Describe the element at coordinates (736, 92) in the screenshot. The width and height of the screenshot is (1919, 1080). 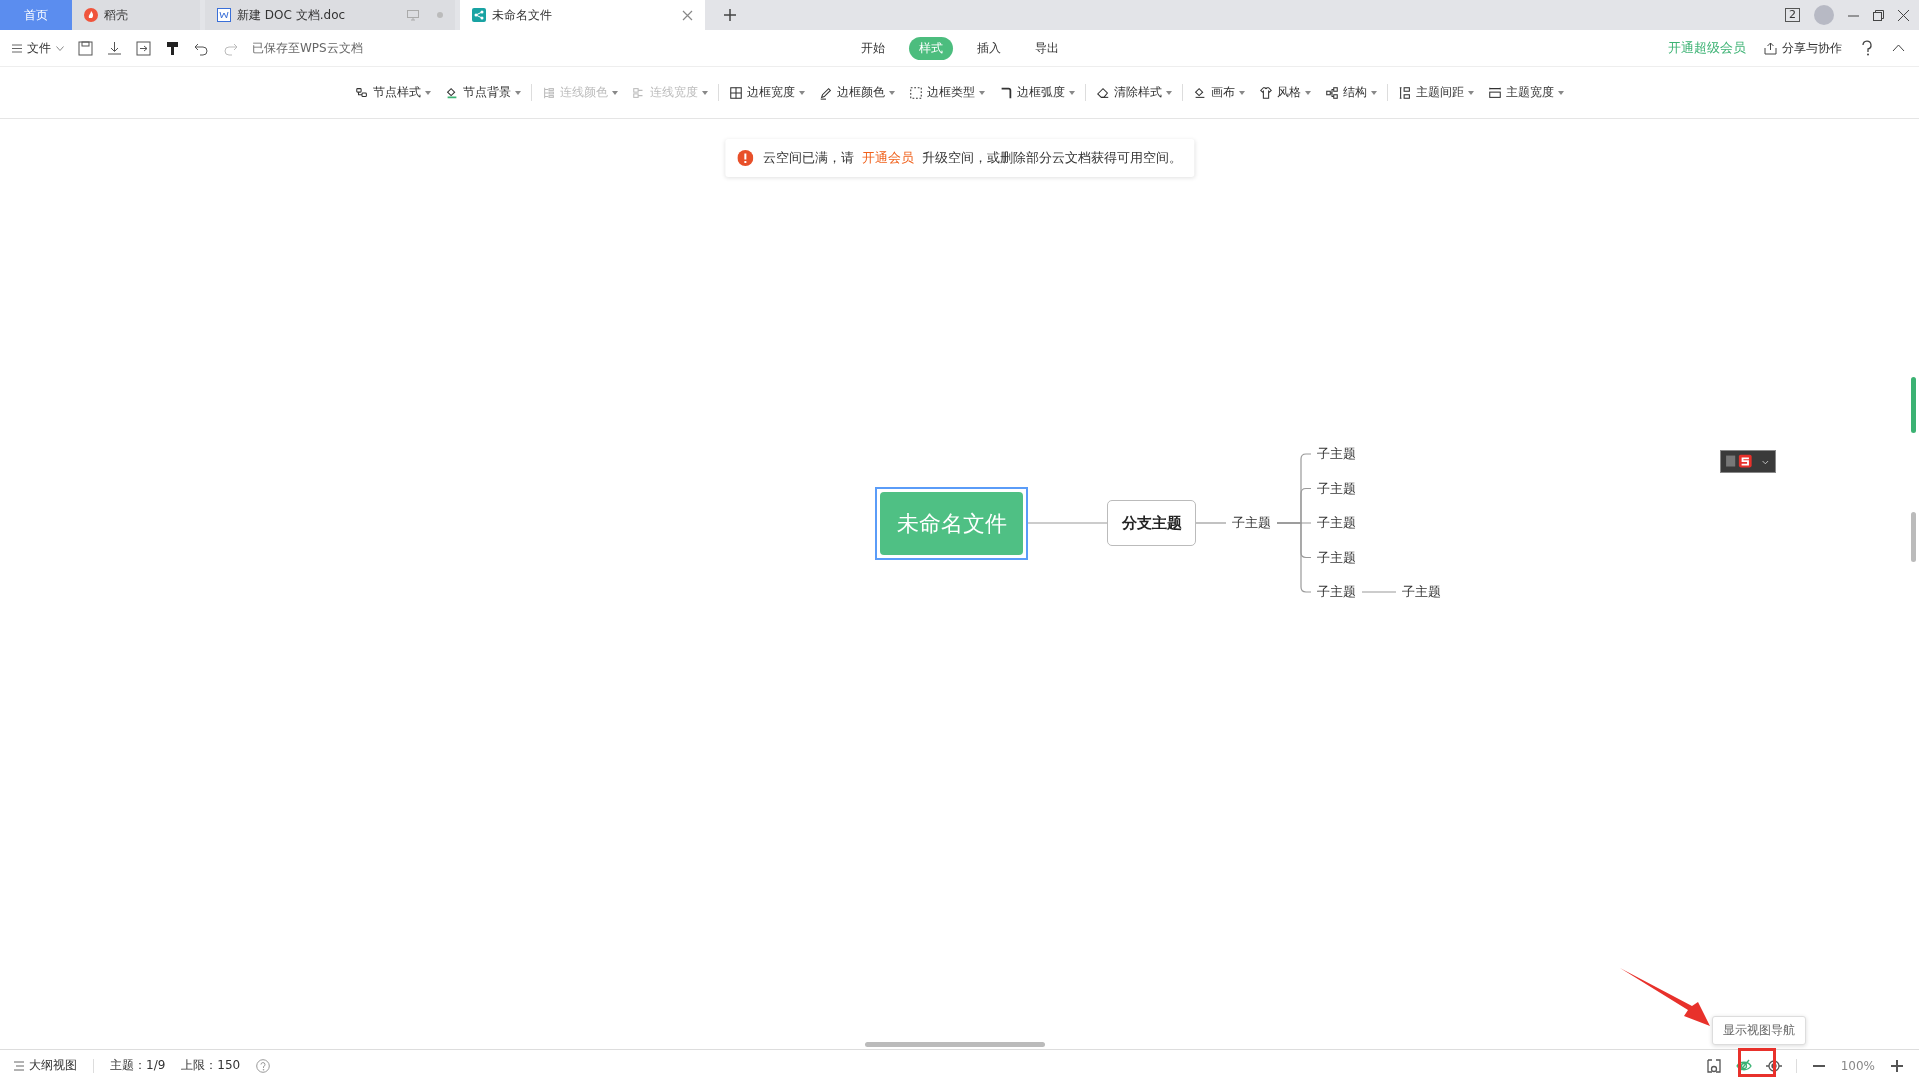
I see `border-width-icon` at that location.